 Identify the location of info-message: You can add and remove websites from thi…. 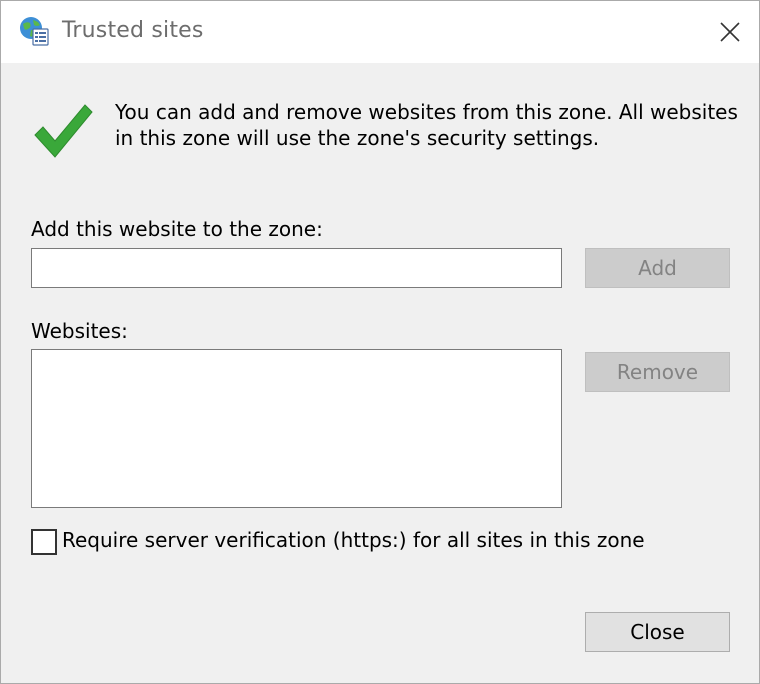
(426, 125).